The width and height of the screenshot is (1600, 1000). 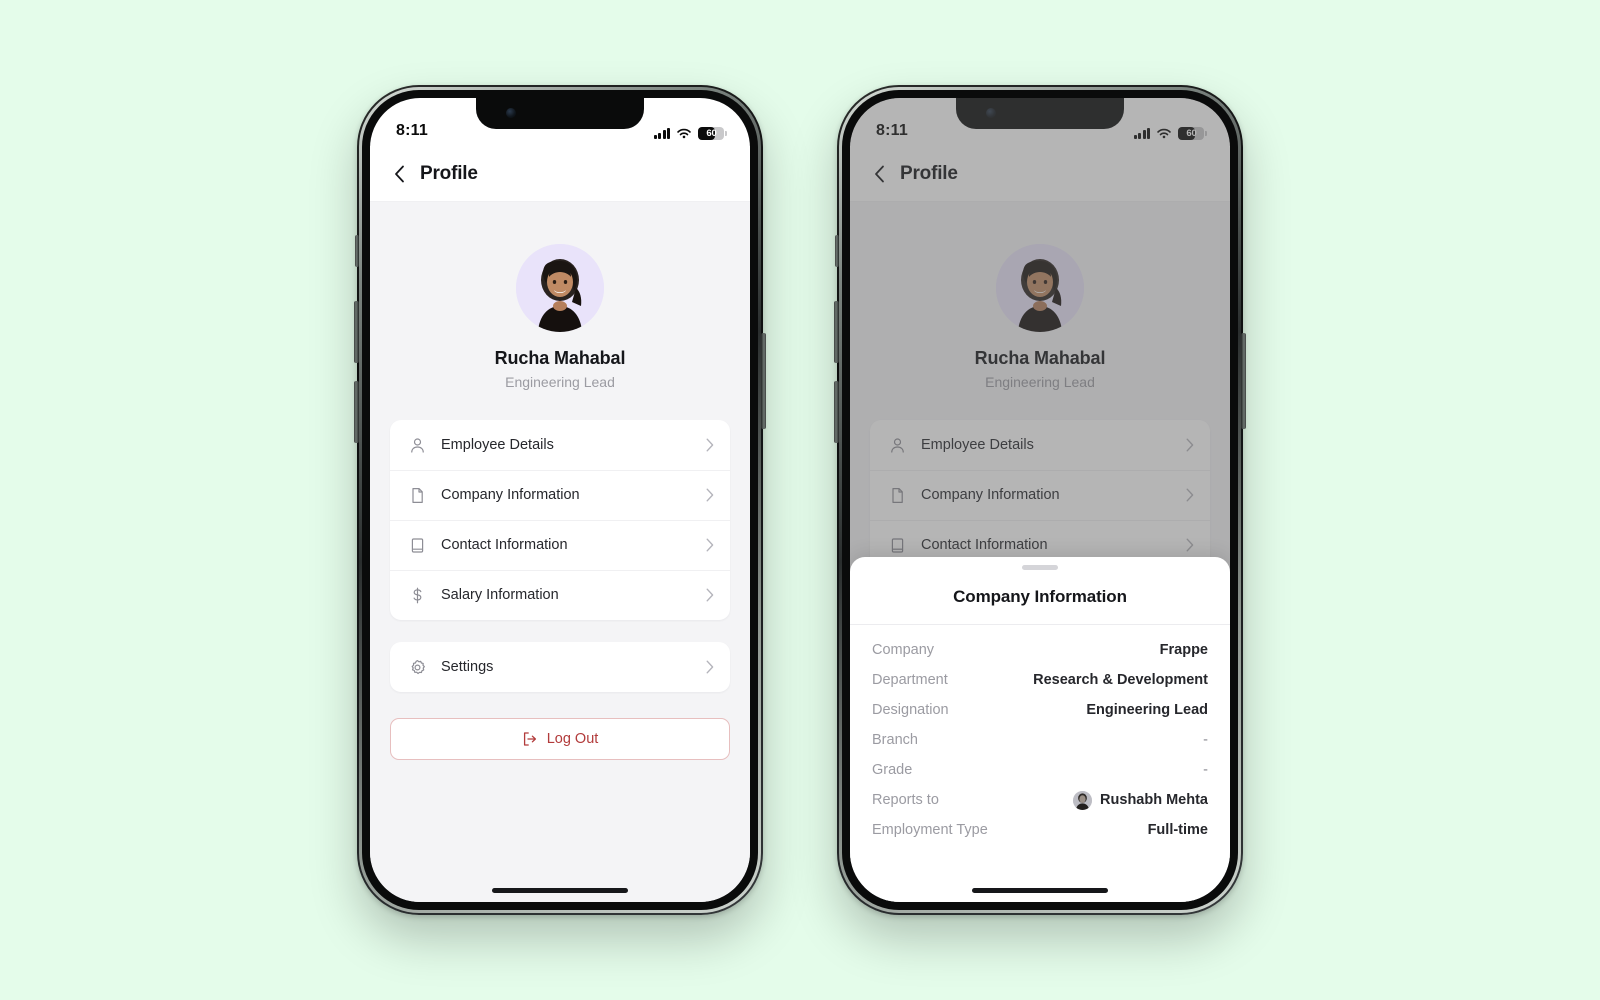 I want to click on detail-value: Rushabh Mehta, so click(x=1154, y=800).